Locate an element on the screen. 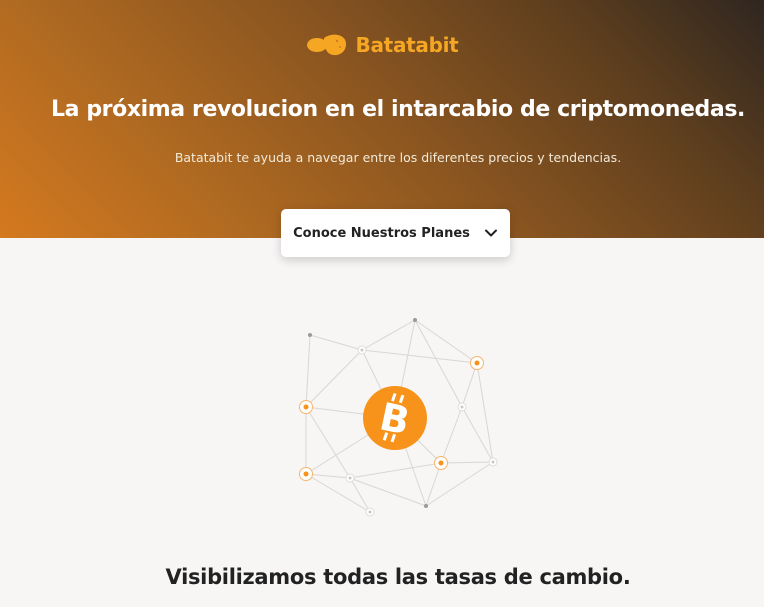 This screenshot has height=607, width=764. plans-button: Conoce Nuestros Planes is located at coordinates (395, 233).